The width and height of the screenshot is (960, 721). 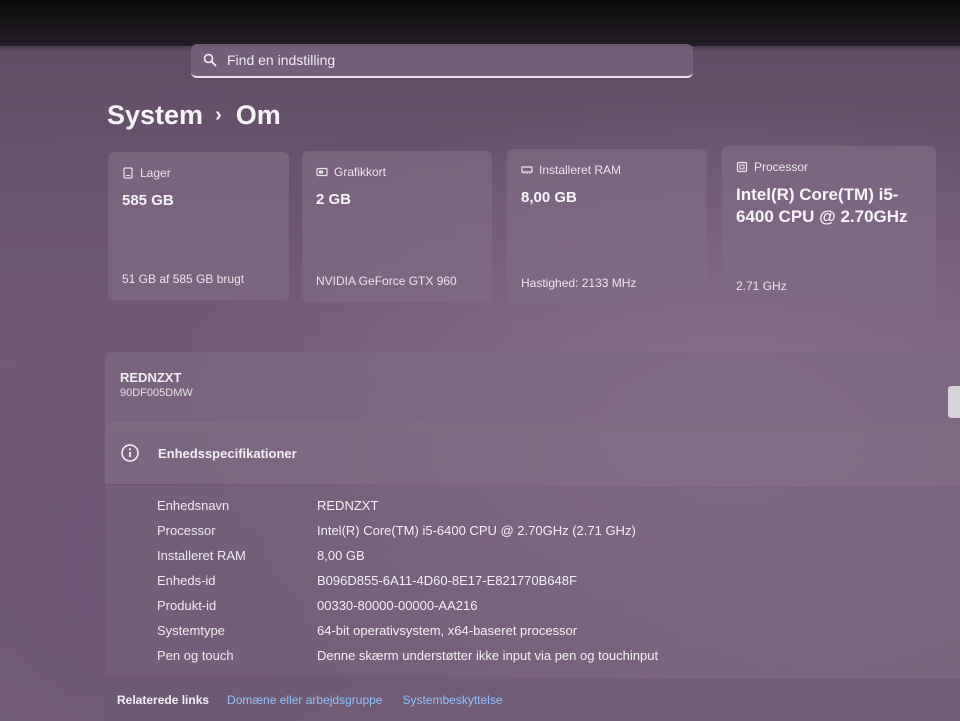 What do you see at coordinates (304, 700) in the screenshot?
I see `domain-workgroup-link: Domæne eller arbejdsgruppe` at bounding box center [304, 700].